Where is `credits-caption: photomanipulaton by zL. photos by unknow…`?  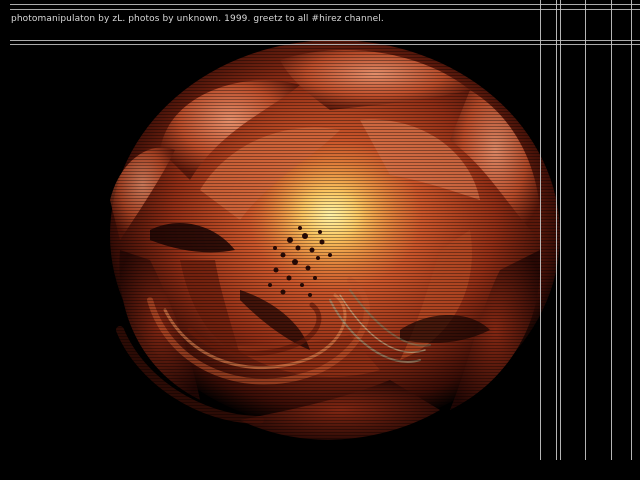 credits-caption: photomanipulaton by zL. photos by unknow… is located at coordinates (197, 19).